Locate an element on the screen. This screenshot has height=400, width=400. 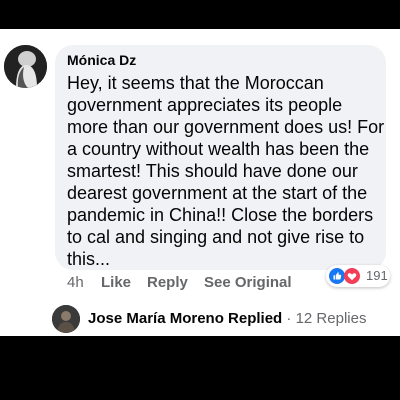
love-icon is located at coordinates (352, 276).